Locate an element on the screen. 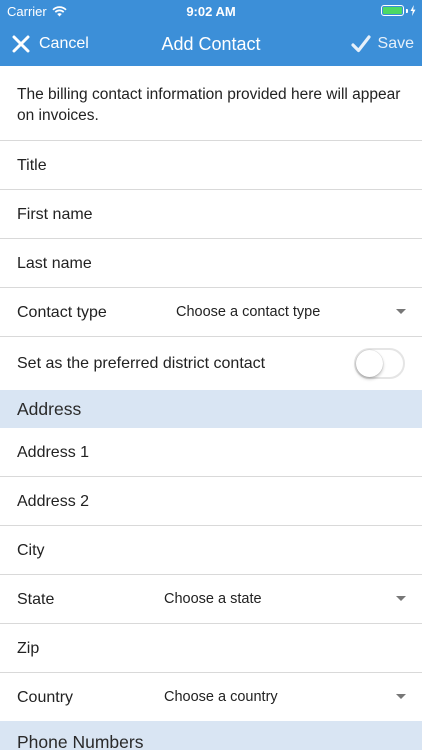 Image resolution: width=422 pixels, height=750 pixels. address2-field-label: Address 2 is located at coordinates (53, 501).